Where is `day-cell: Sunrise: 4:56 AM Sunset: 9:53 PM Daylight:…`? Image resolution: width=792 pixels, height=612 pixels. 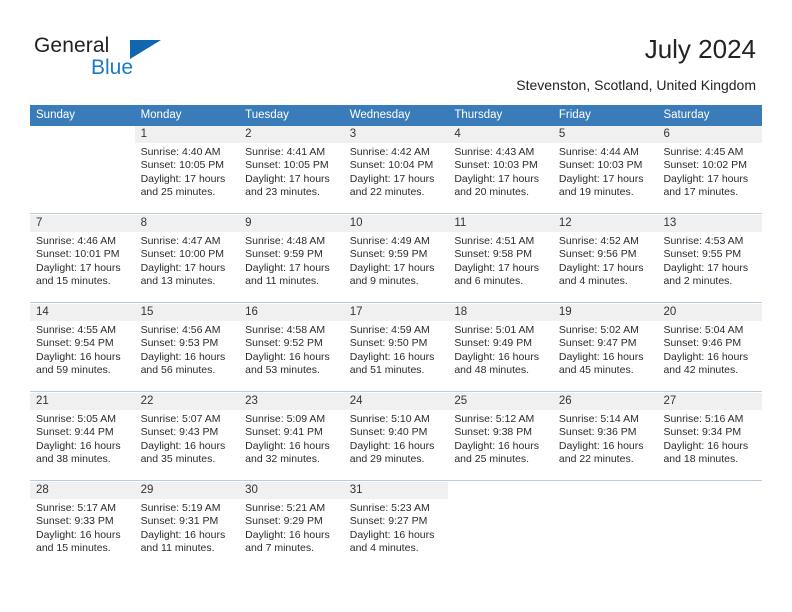
day-cell: Sunrise: 4:56 AM Sunset: 9:53 PM Daylight:… is located at coordinates (187, 356).